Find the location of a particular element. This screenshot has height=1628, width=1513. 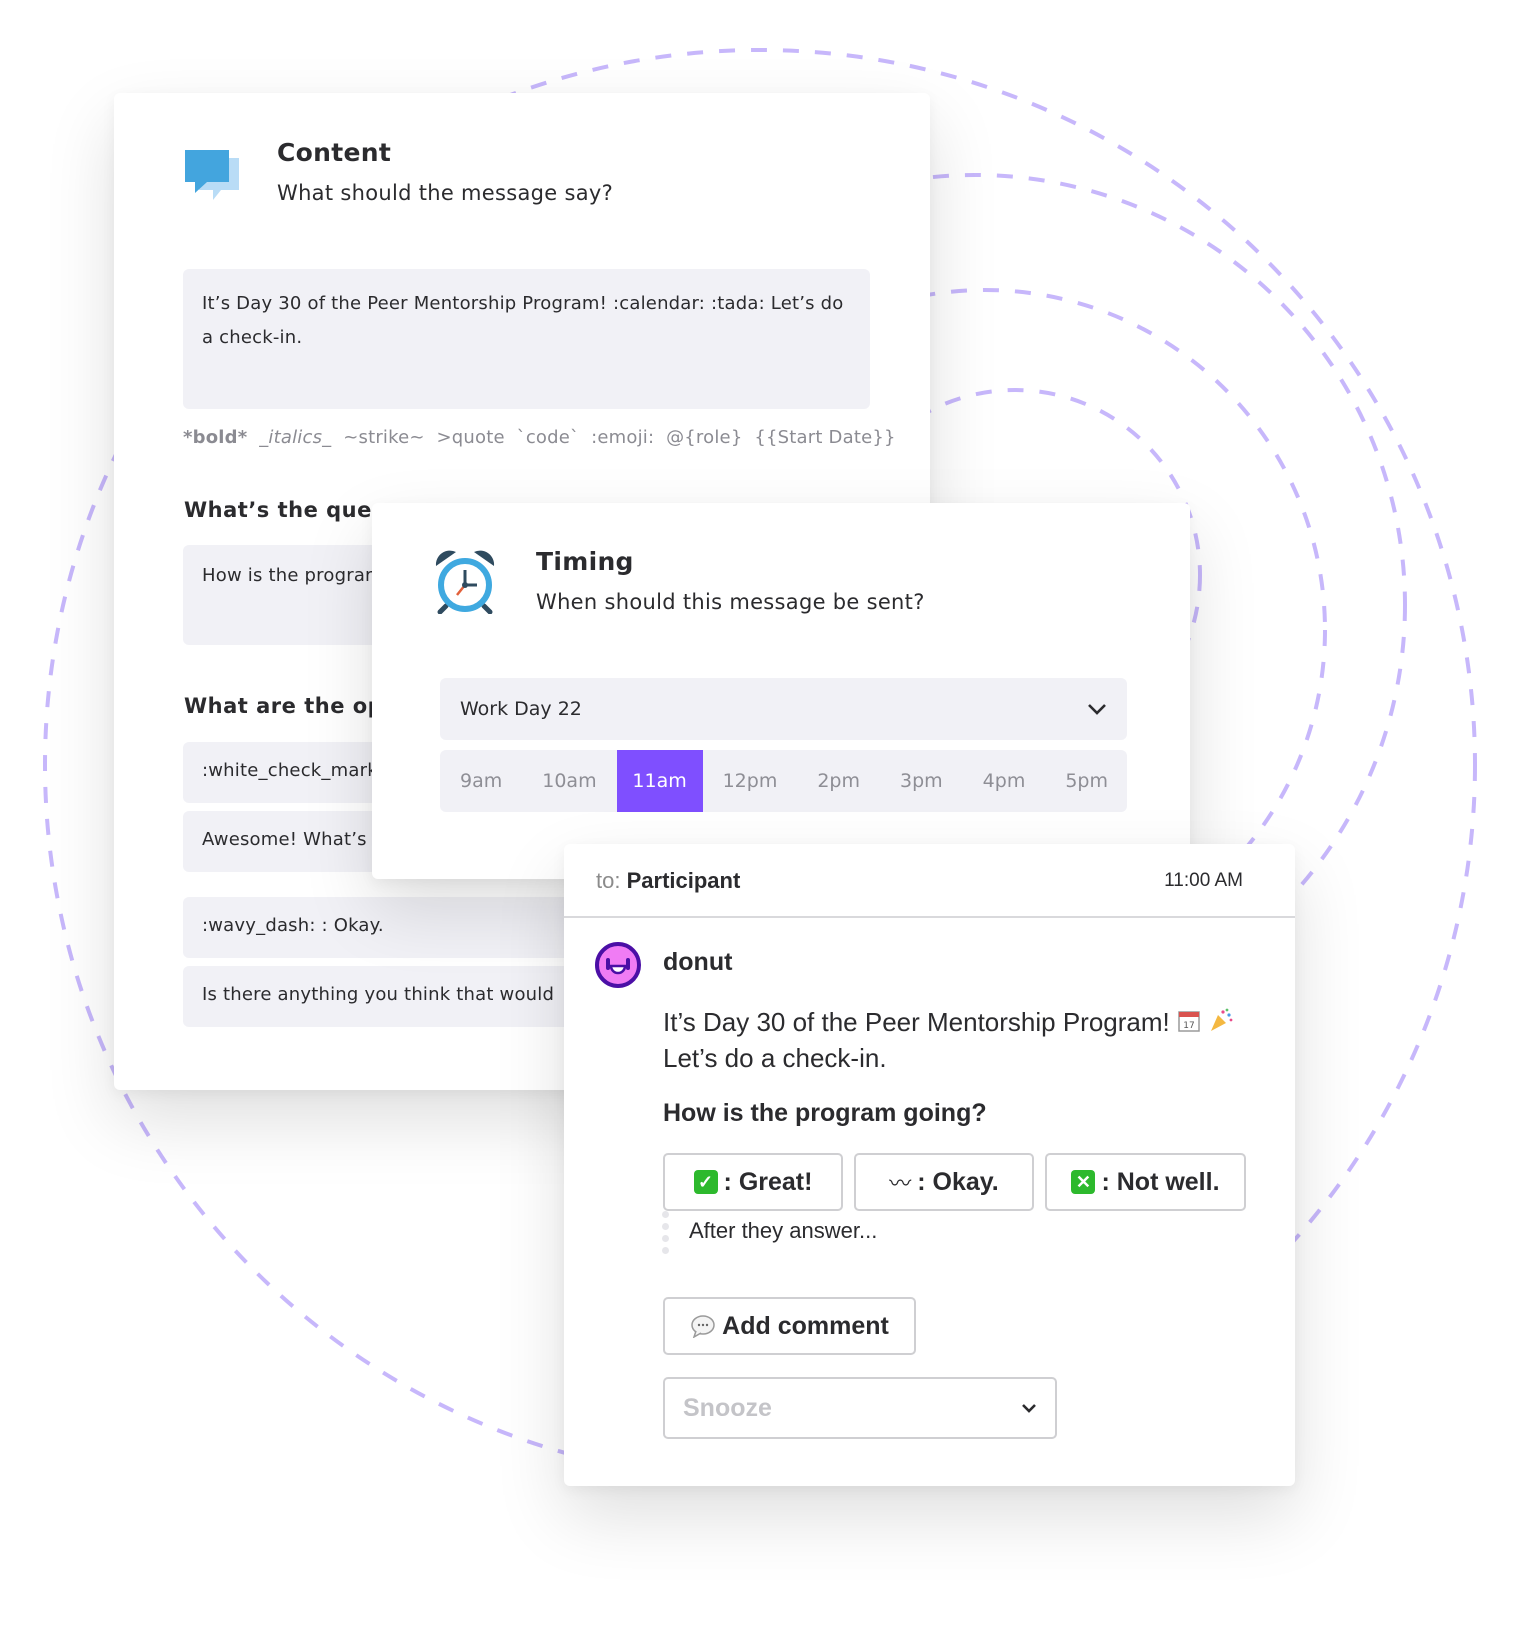

message-line-2: Let’s do a check-in. is located at coordinates (775, 1058).